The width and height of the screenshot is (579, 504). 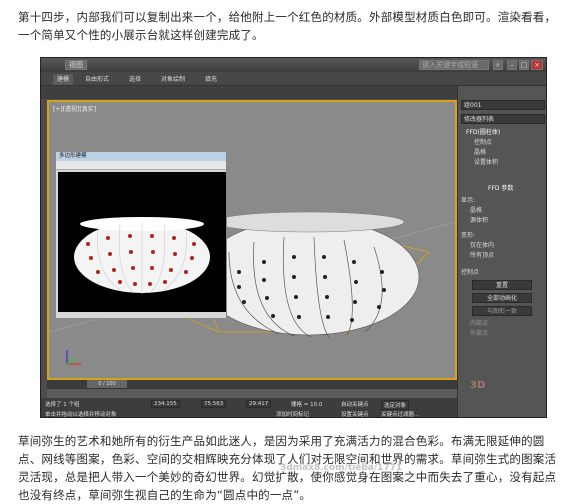 What do you see at coordinates (476, 211) in the screenshot?
I see `lattice-checkbox: 晶格` at bounding box center [476, 211].